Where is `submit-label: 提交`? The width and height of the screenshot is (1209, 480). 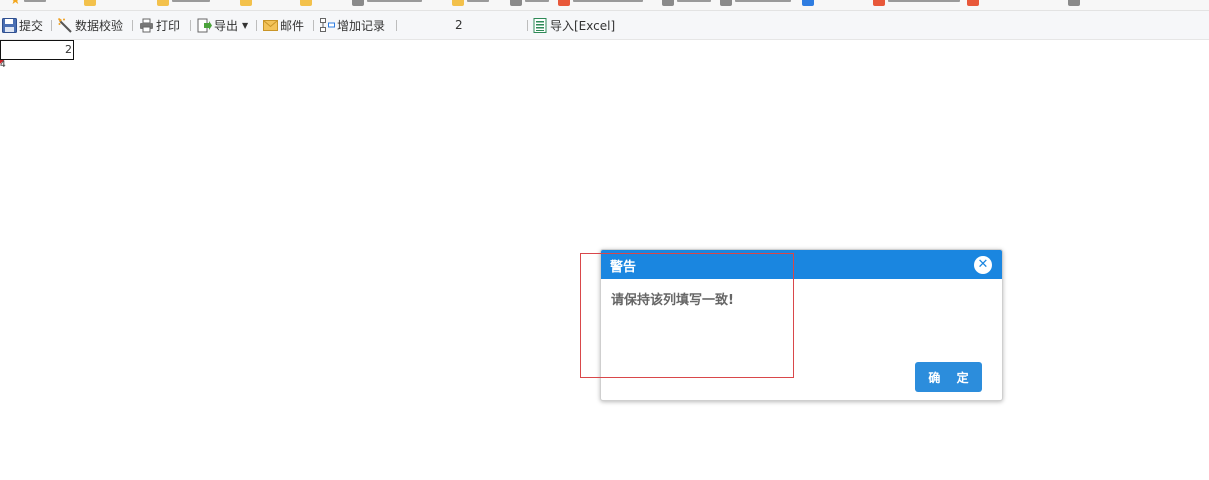 submit-label: 提交 is located at coordinates (31, 25).